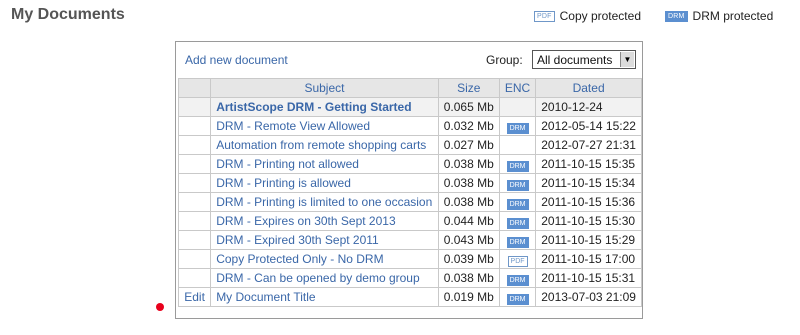  What do you see at coordinates (468, 88) in the screenshot?
I see `header-size: Size` at bounding box center [468, 88].